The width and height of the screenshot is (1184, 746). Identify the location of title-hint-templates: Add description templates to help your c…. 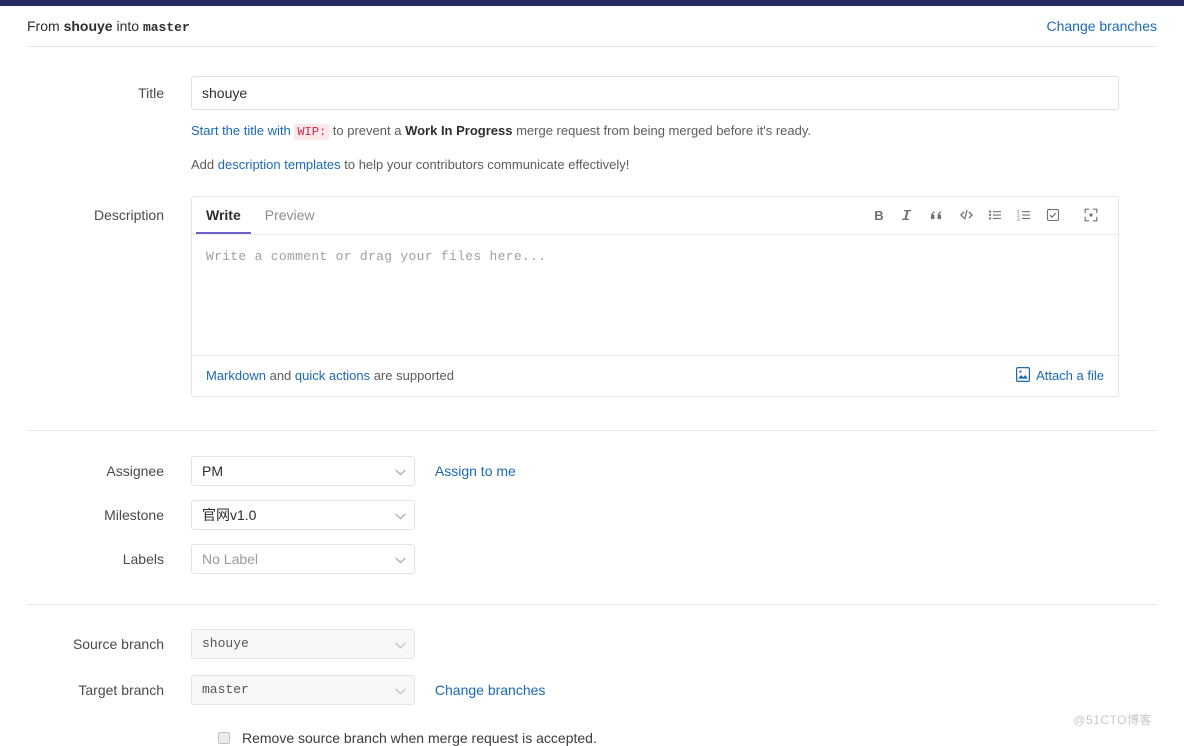
(674, 165).